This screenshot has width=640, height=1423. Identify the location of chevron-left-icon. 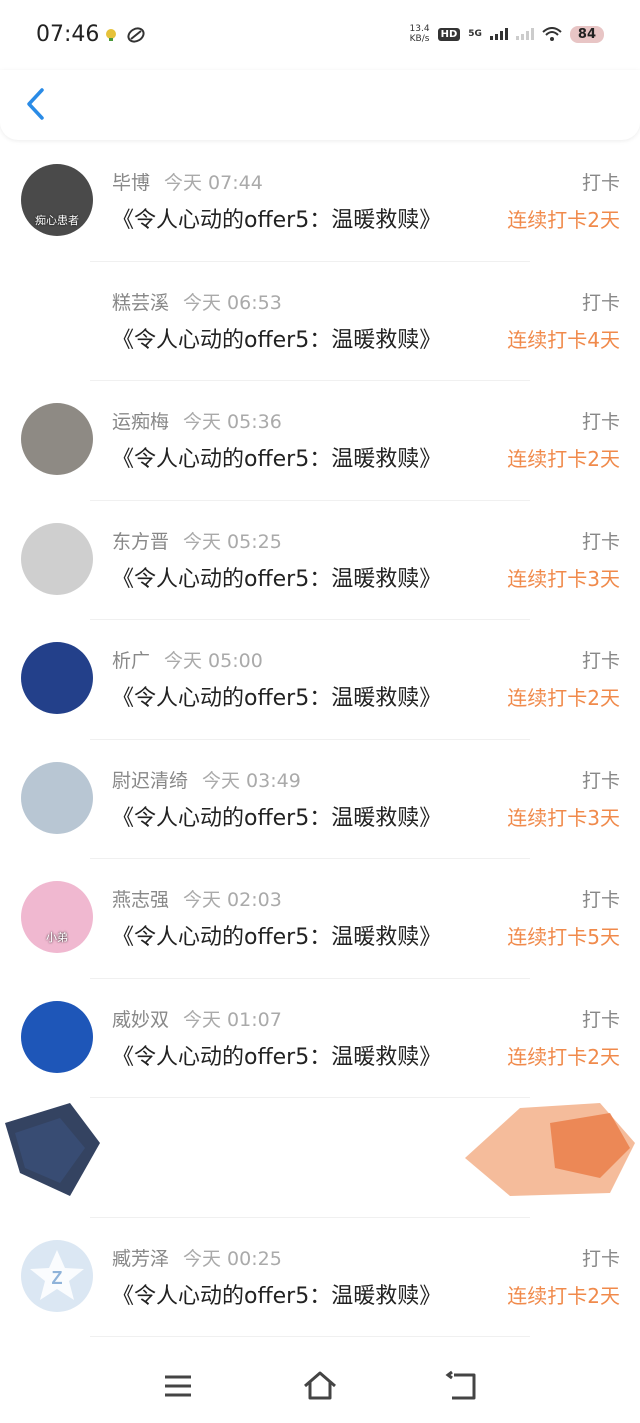
(35, 104).